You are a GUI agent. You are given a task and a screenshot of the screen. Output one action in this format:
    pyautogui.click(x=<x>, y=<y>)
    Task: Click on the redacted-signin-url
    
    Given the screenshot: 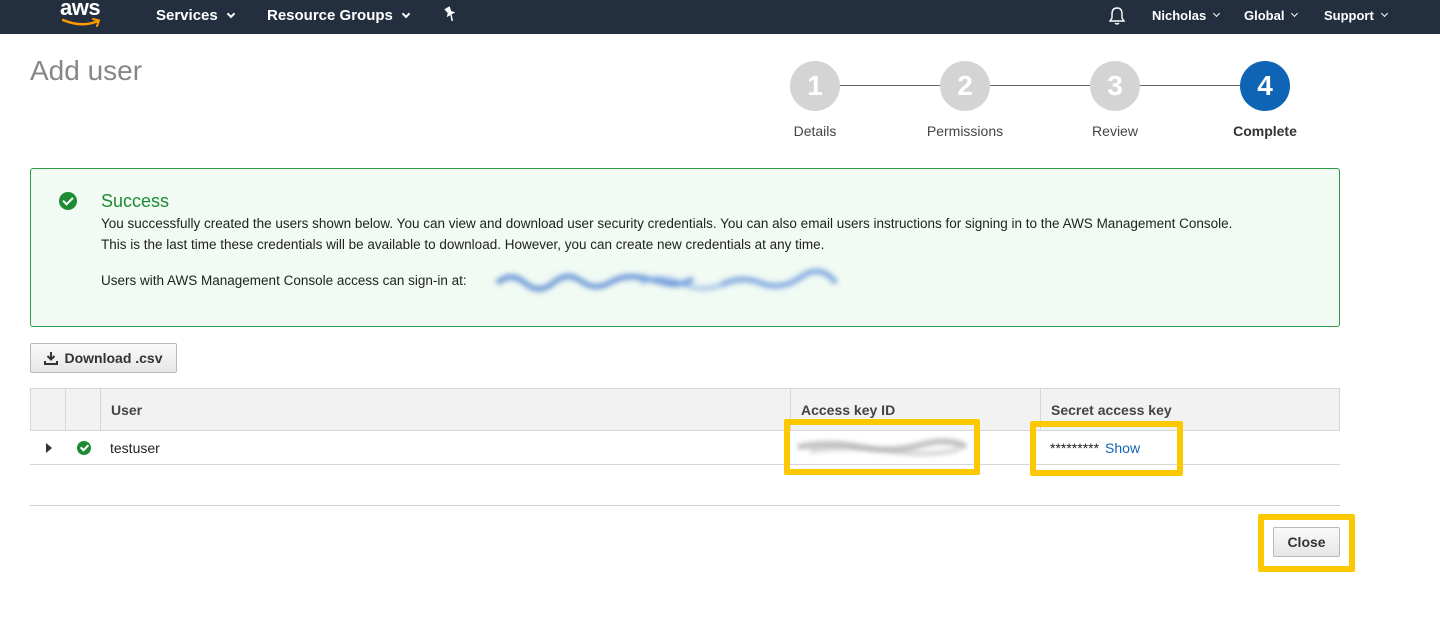 What is the action you would take?
    pyautogui.click(x=666, y=281)
    